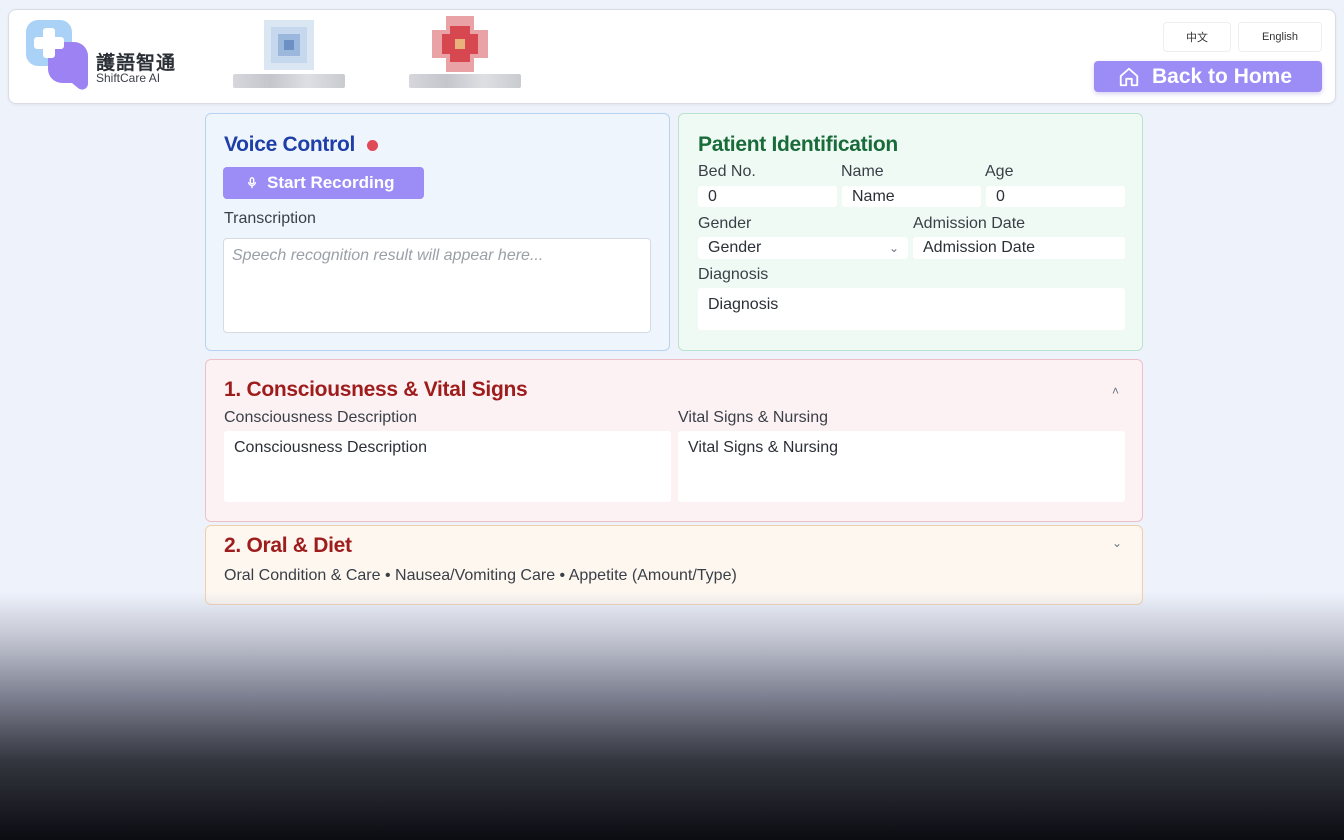 The image size is (1344, 840). Describe the element at coordinates (1019, 248) in the screenshot. I see `admission-date-input: Admission Date` at that location.